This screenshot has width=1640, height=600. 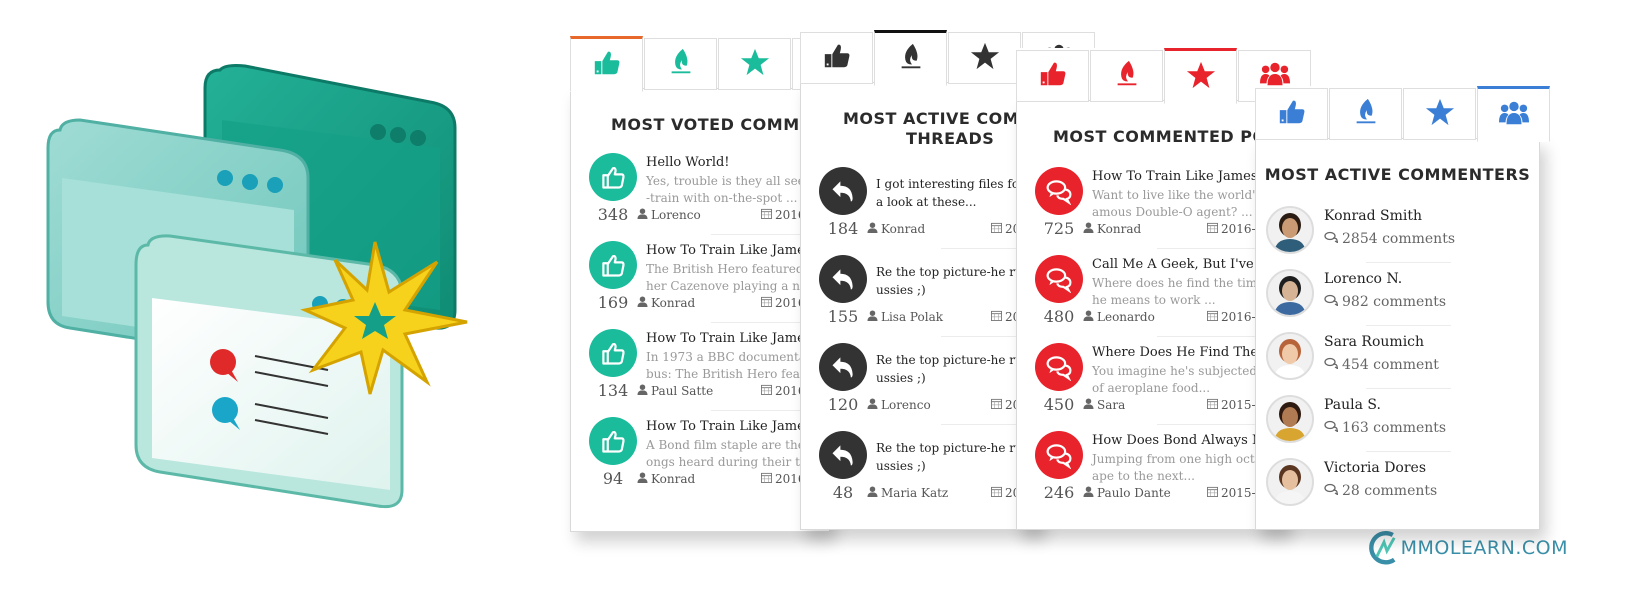 What do you see at coordinates (1374, 342) in the screenshot?
I see `commenter-name: Sara Roumich` at bounding box center [1374, 342].